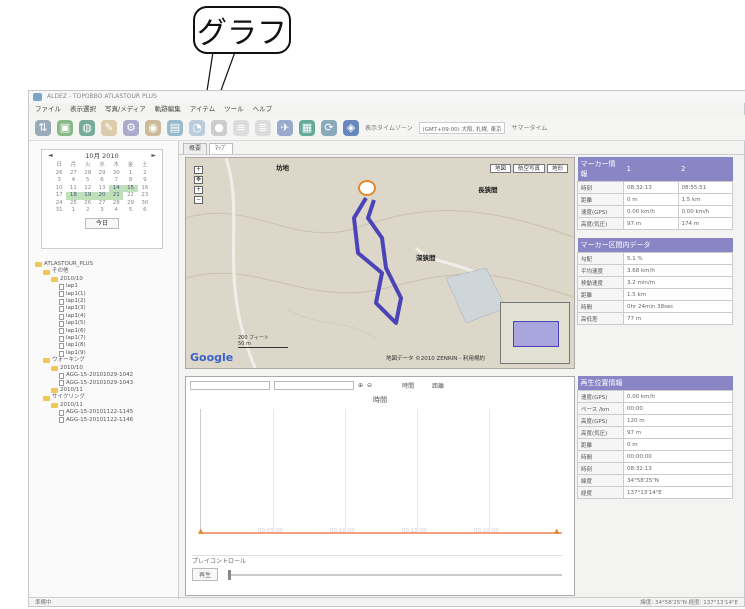 The height and width of the screenshot is (609, 745). Describe the element at coordinates (73, 204) in the screenshot. I see `calendar-day: 25` at that location.